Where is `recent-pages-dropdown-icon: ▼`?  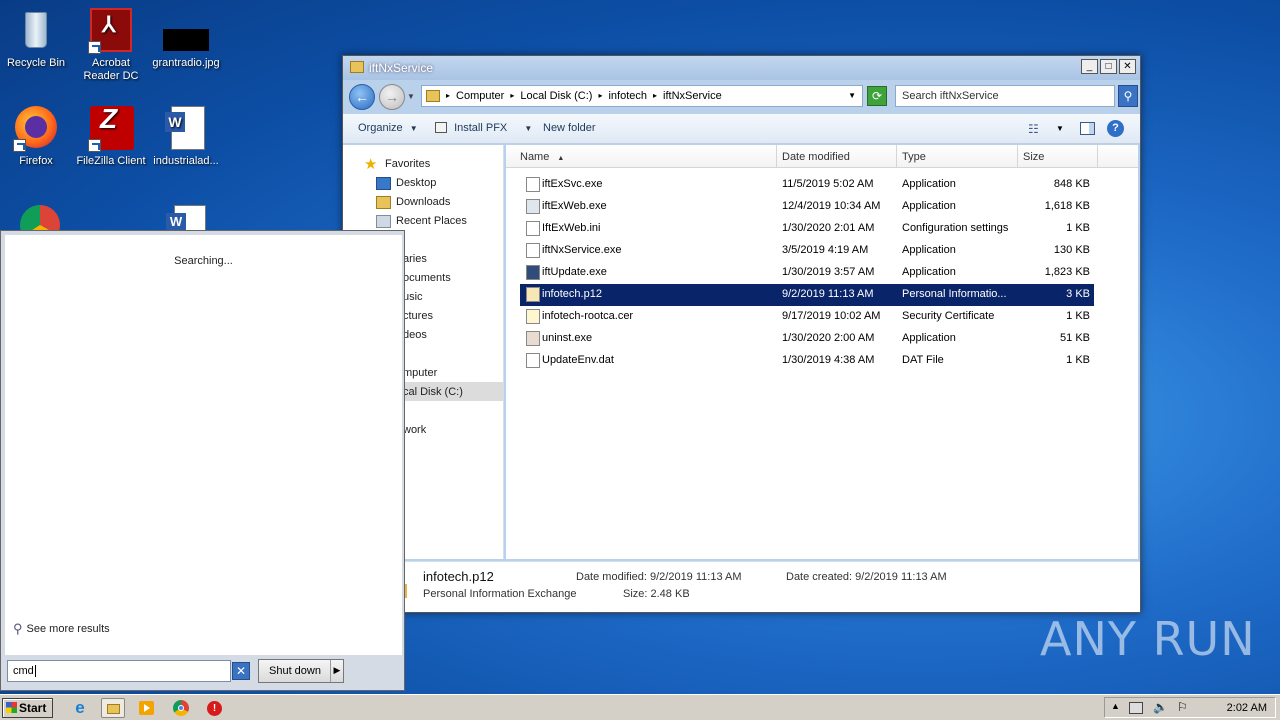 recent-pages-dropdown-icon: ▼ is located at coordinates (411, 96).